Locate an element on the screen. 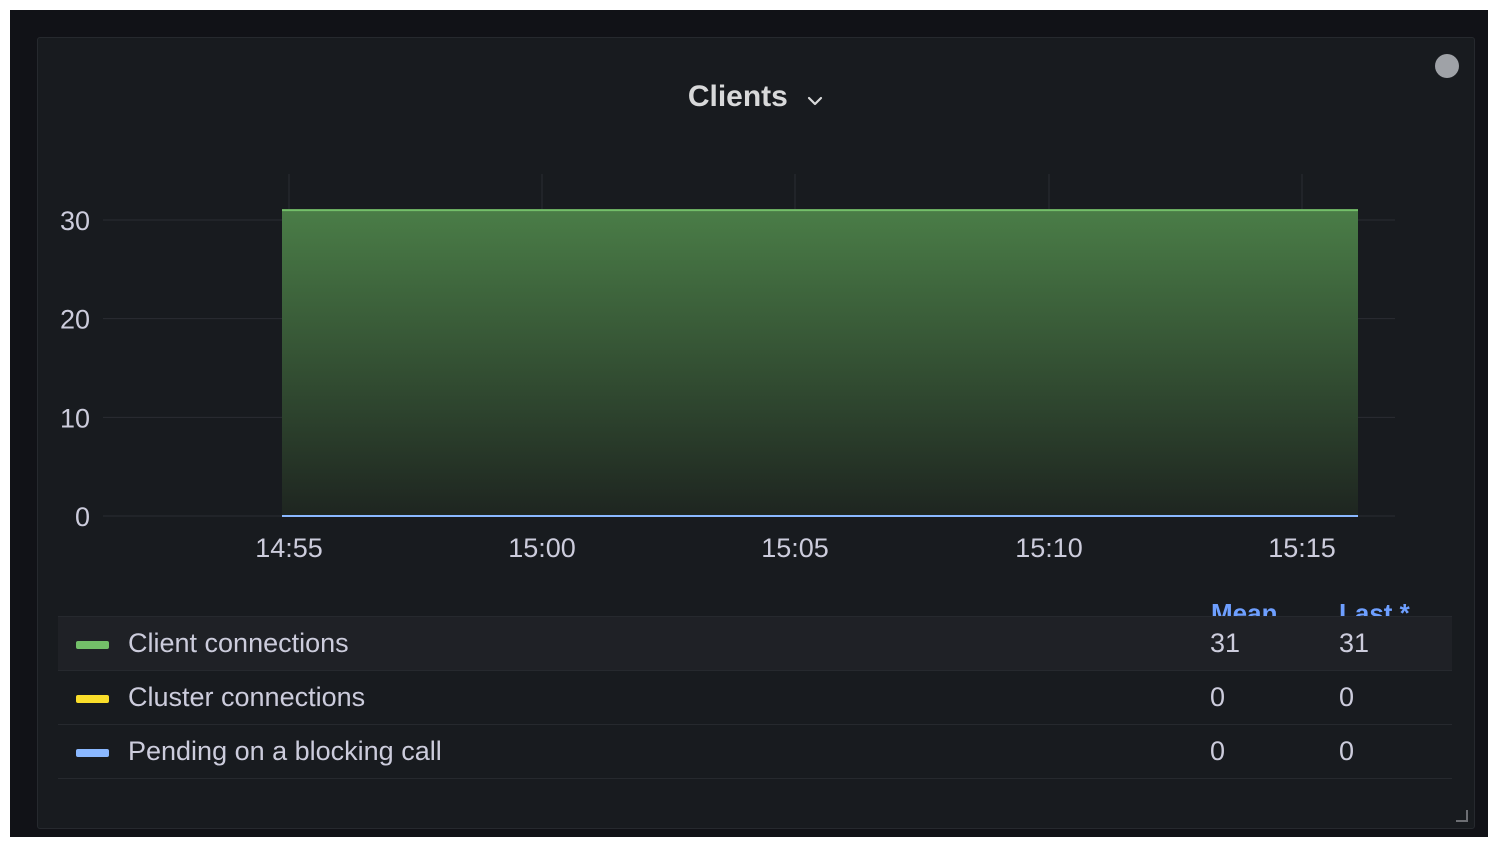 This screenshot has height=847, width=1498. y-tick-label: 10 is located at coordinates (75, 418).